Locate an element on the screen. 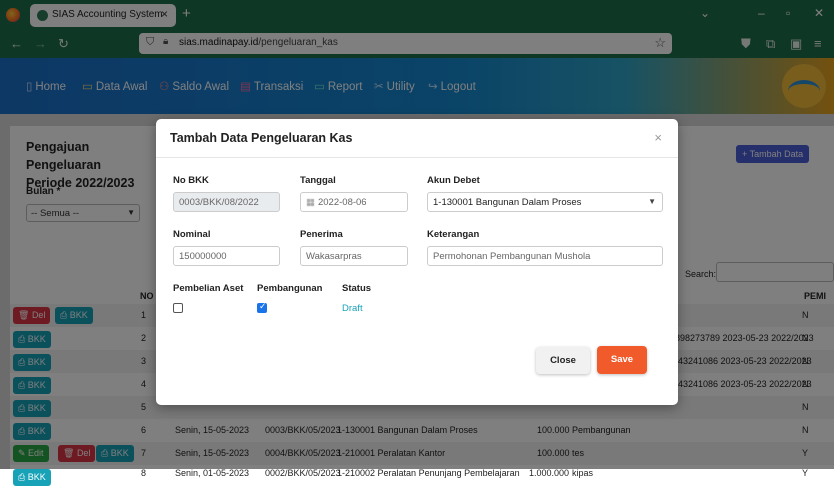 The image size is (834, 488). no-bkk-field: 0003/BKK/08/2022 is located at coordinates (226, 202).